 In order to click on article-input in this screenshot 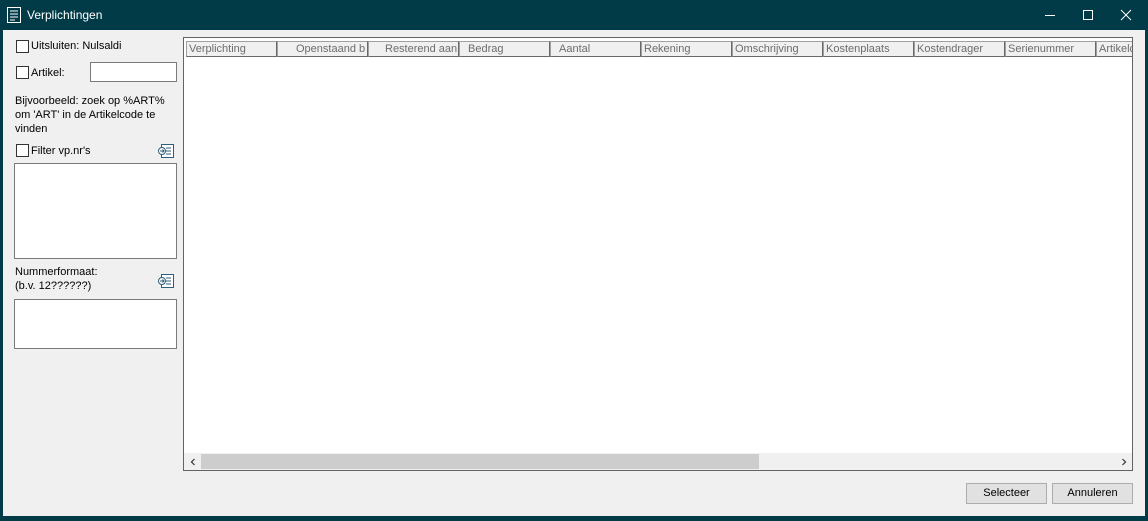, I will do `click(133, 72)`.